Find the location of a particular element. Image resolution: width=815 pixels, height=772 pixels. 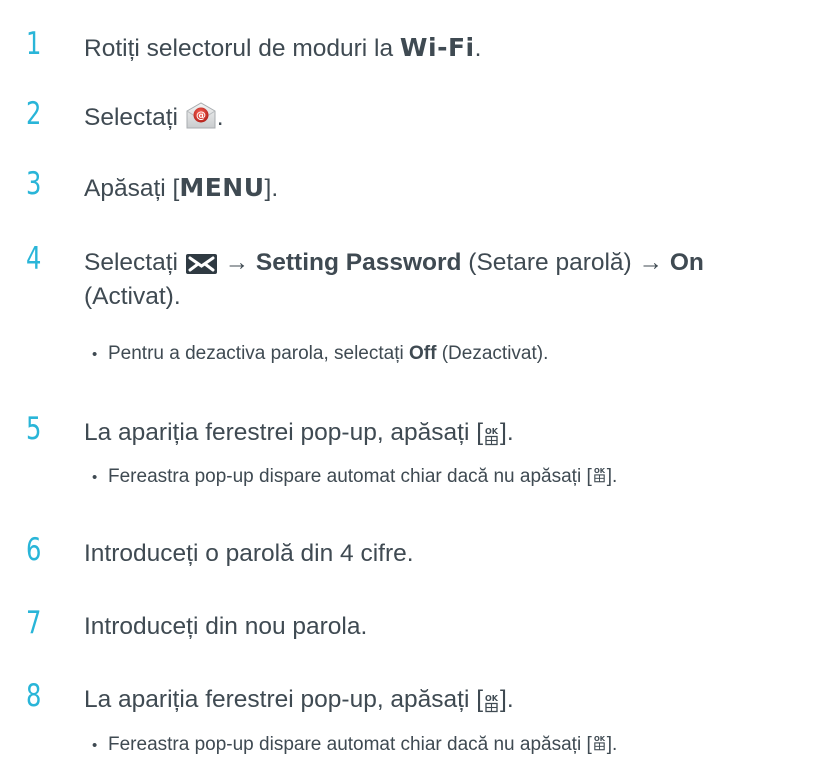

step-text: Apăsați [MENU]. is located at coordinates (181, 187).